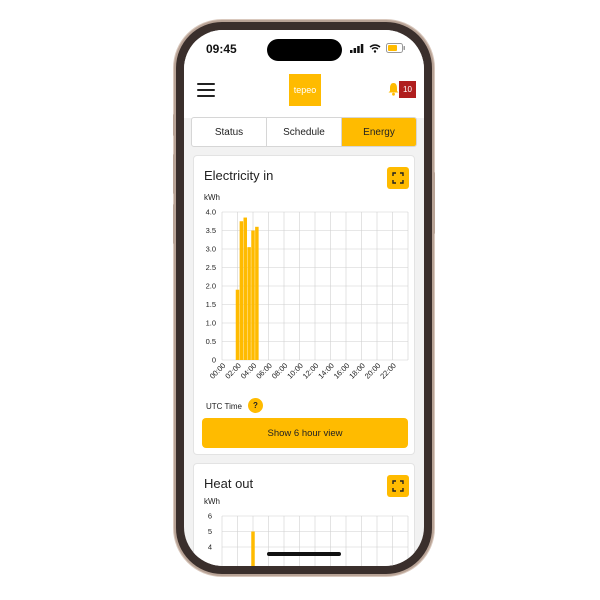 The height and width of the screenshot is (600, 600). I want to click on electricity-unit: kWh, so click(212, 197).